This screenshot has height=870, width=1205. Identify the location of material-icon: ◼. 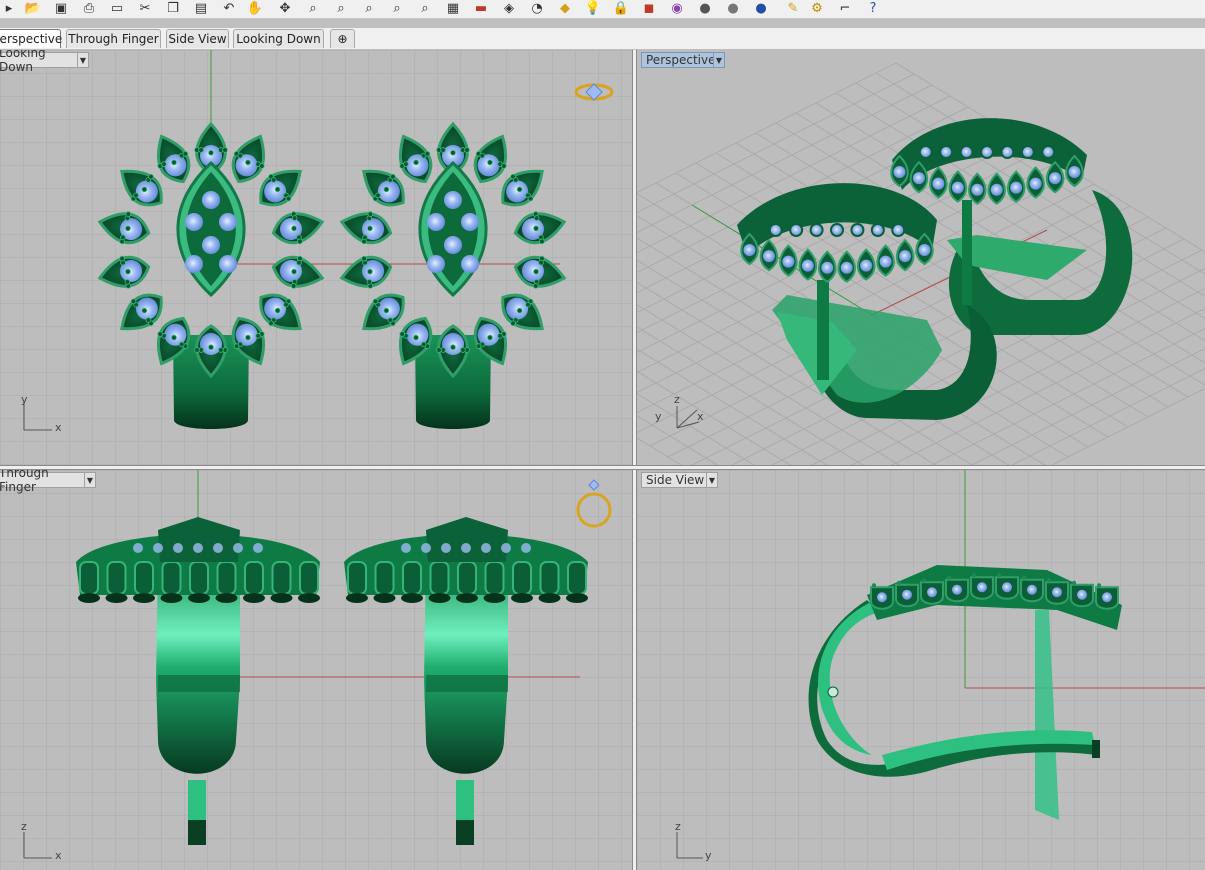
(649, 8).